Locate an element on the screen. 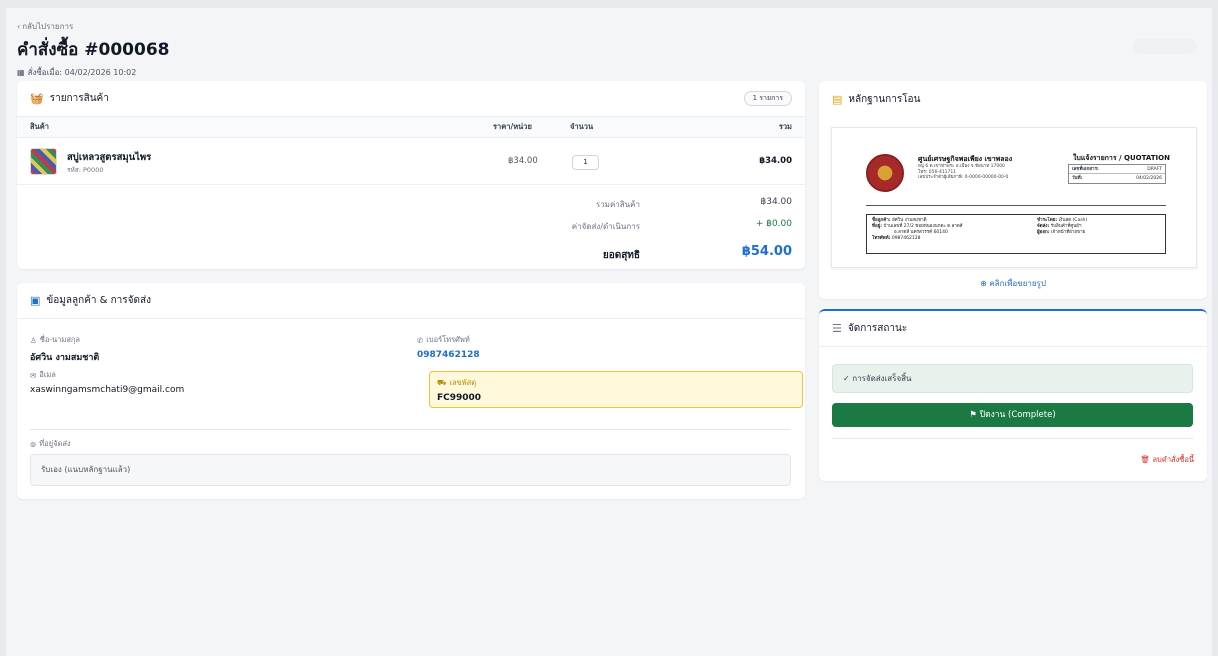 The height and width of the screenshot is (656, 1218). sliders-icon: ☰ is located at coordinates (837, 328).